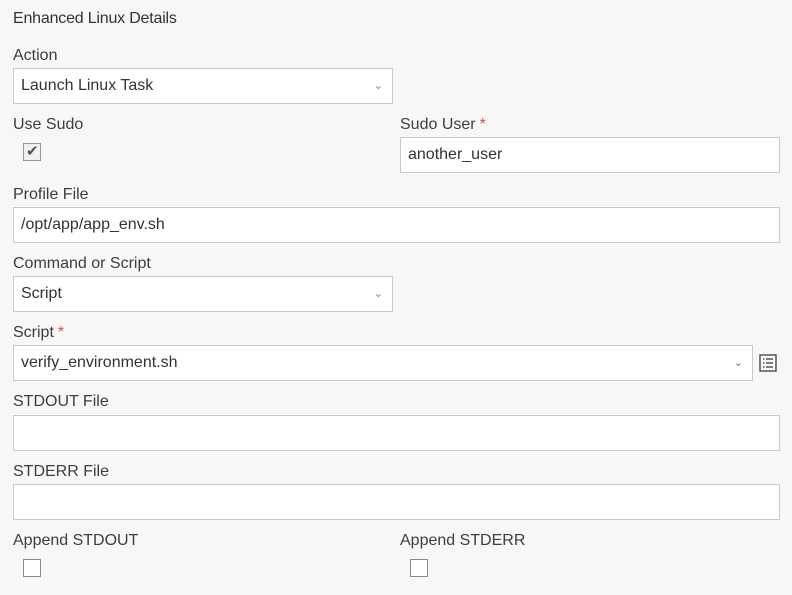 The height and width of the screenshot is (595, 792). What do you see at coordinates (396, 225) in the screenshot?
I see `profile-file-input: /opt/app/app_env.sh` at bounding box center [396, 225].